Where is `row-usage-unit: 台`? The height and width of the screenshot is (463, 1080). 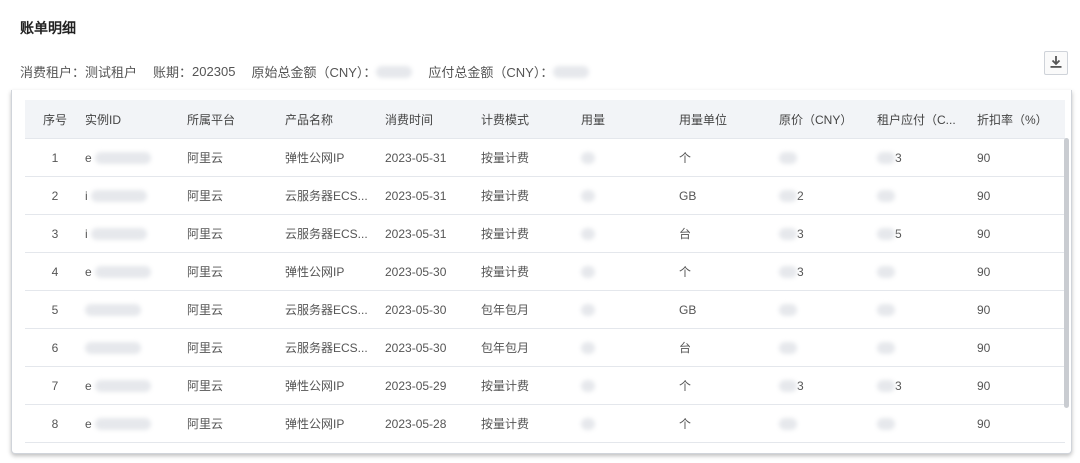
row-usage-unit: 台 is located at coordinates (729, 233).